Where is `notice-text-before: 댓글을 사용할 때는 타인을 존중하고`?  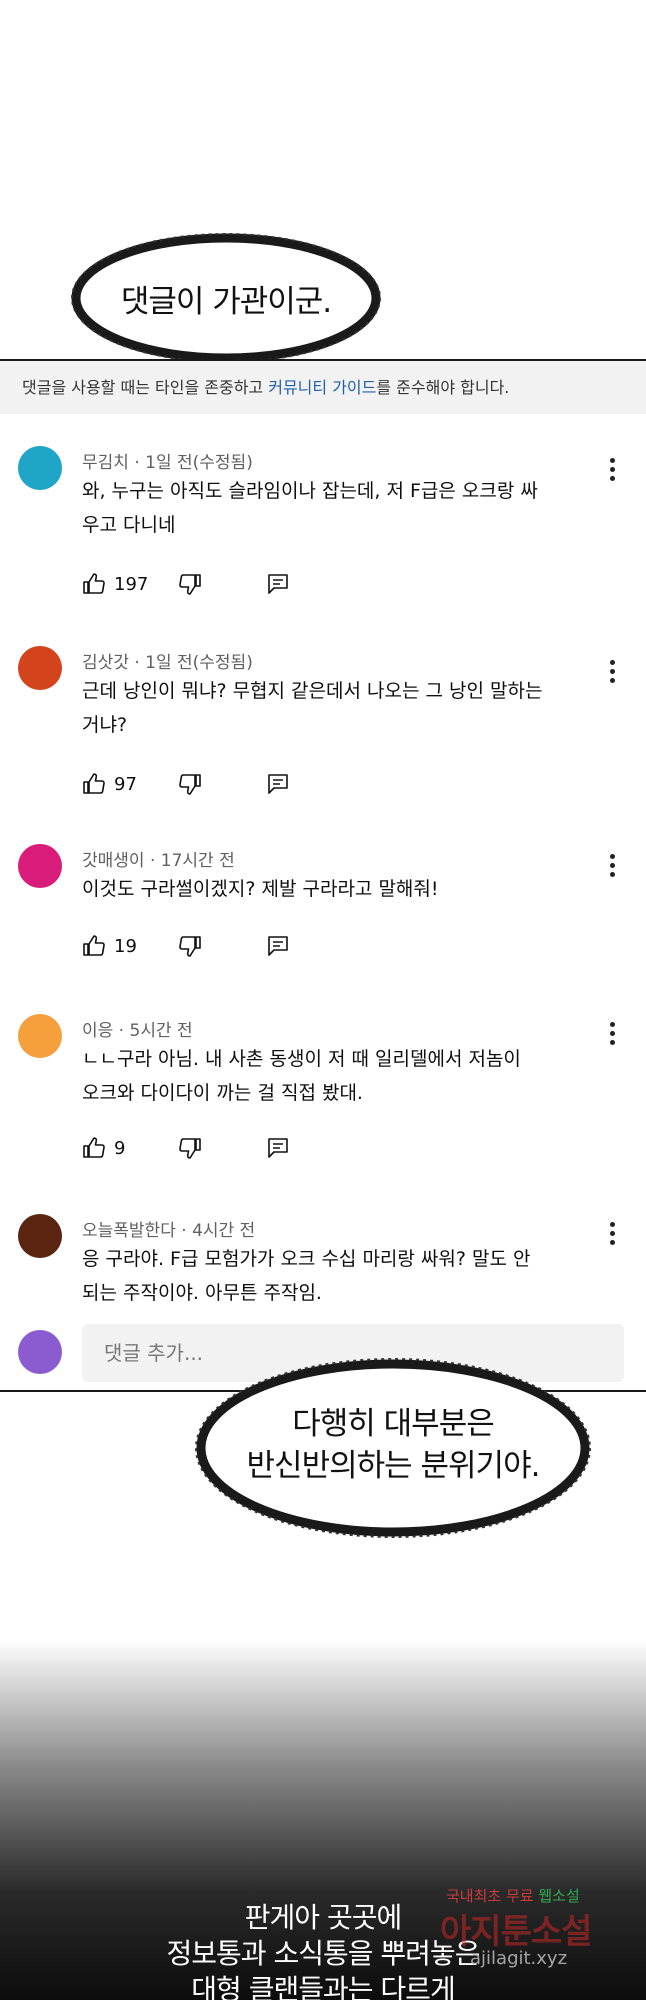
notice-text-before: 댓글을 사용할 때는 타인을 존중하고 is located at coordinates (145, 387).